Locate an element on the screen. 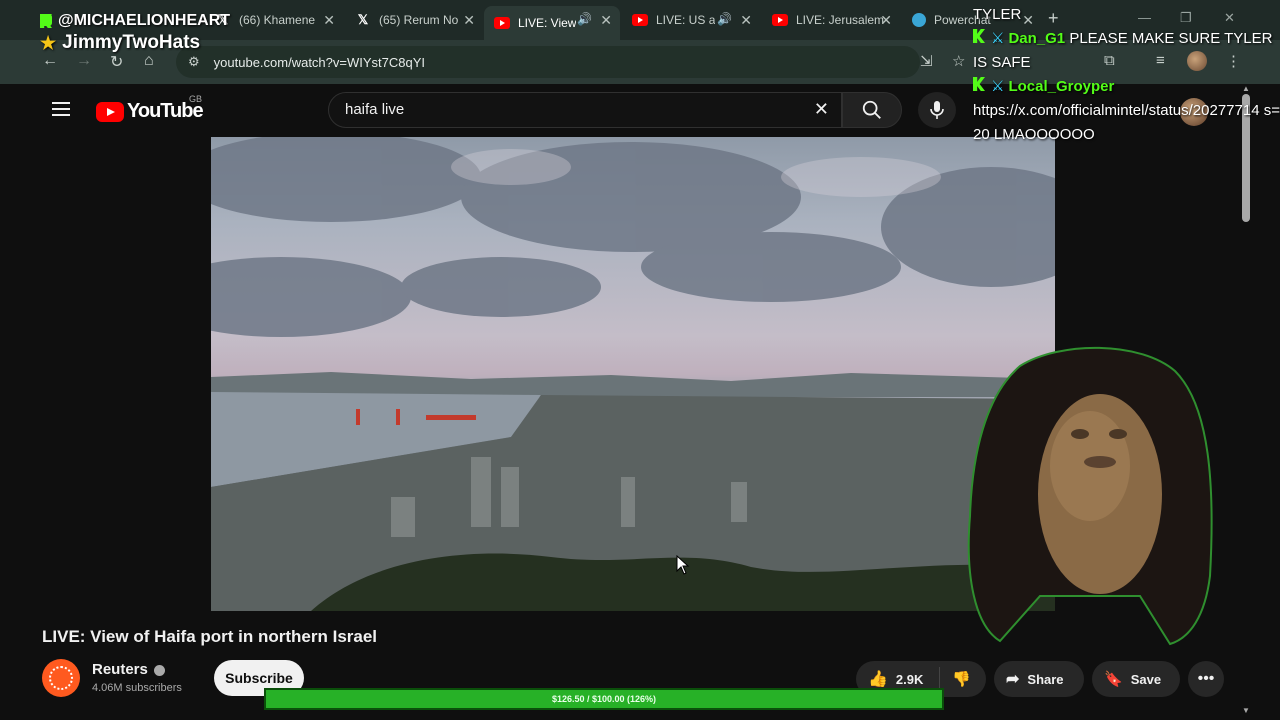 This screenshot has width=1280, height=720. tab-live-jerusalem: LIVE: Jerusalem ✕ is located at coordinates (831, 20).